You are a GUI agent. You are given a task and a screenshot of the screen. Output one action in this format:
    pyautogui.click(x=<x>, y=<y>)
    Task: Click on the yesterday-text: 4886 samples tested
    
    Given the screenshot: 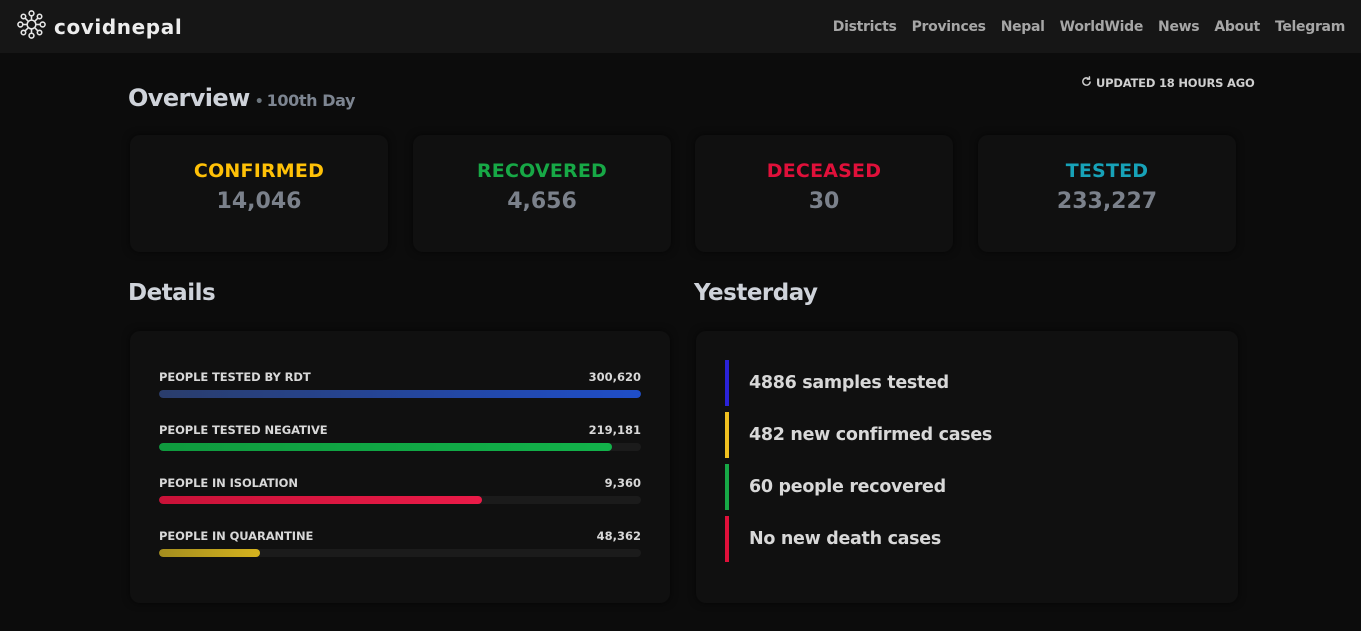 What is the action you would take?
    pyautogui.click(x=849, y=383)
    